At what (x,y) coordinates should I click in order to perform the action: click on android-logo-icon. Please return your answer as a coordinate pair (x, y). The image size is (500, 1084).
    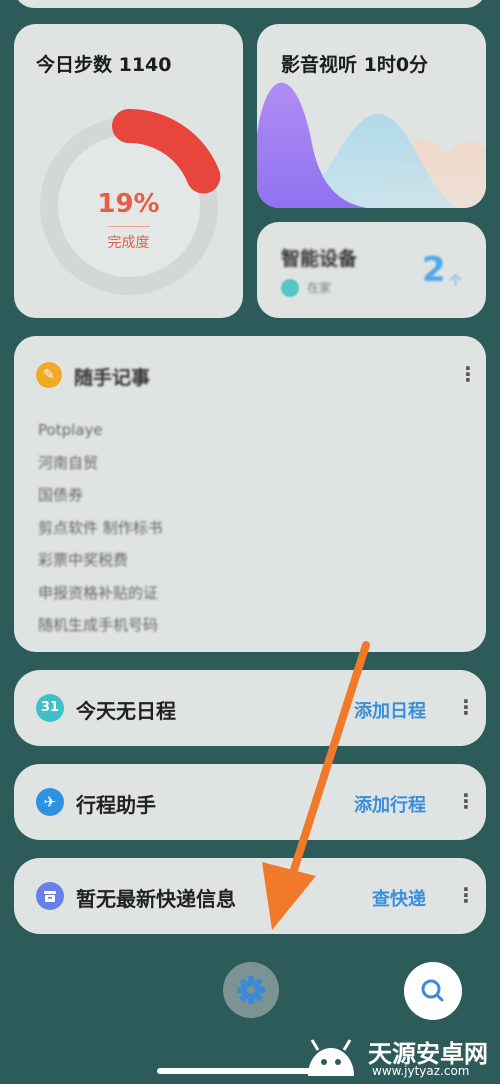
    Looking at the image, I should click on (331, 1057).